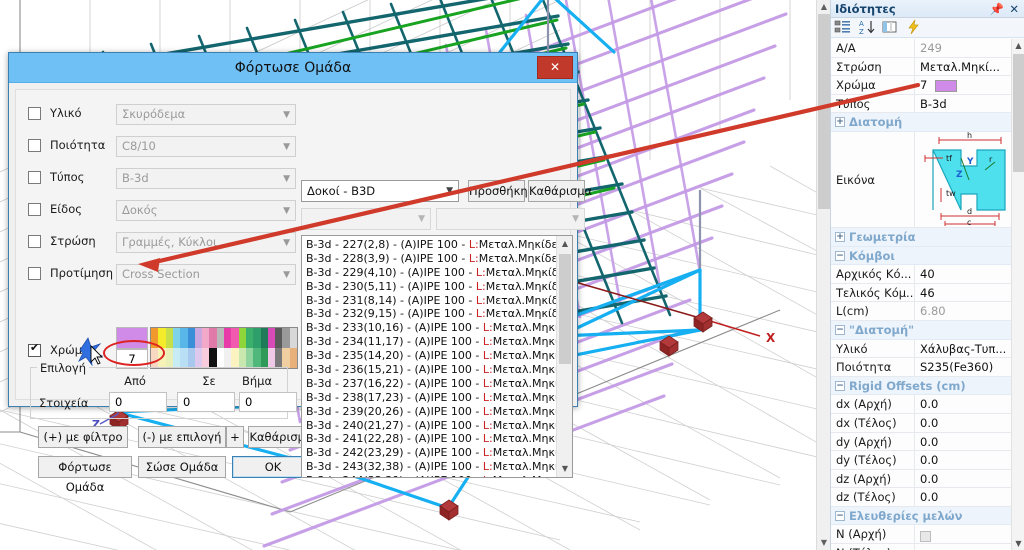  What do you see at coordinates (182, 467) in the screenshot?
I see `save-group-button: Σώσε Ομάδα` at bounding box center [182, 467].